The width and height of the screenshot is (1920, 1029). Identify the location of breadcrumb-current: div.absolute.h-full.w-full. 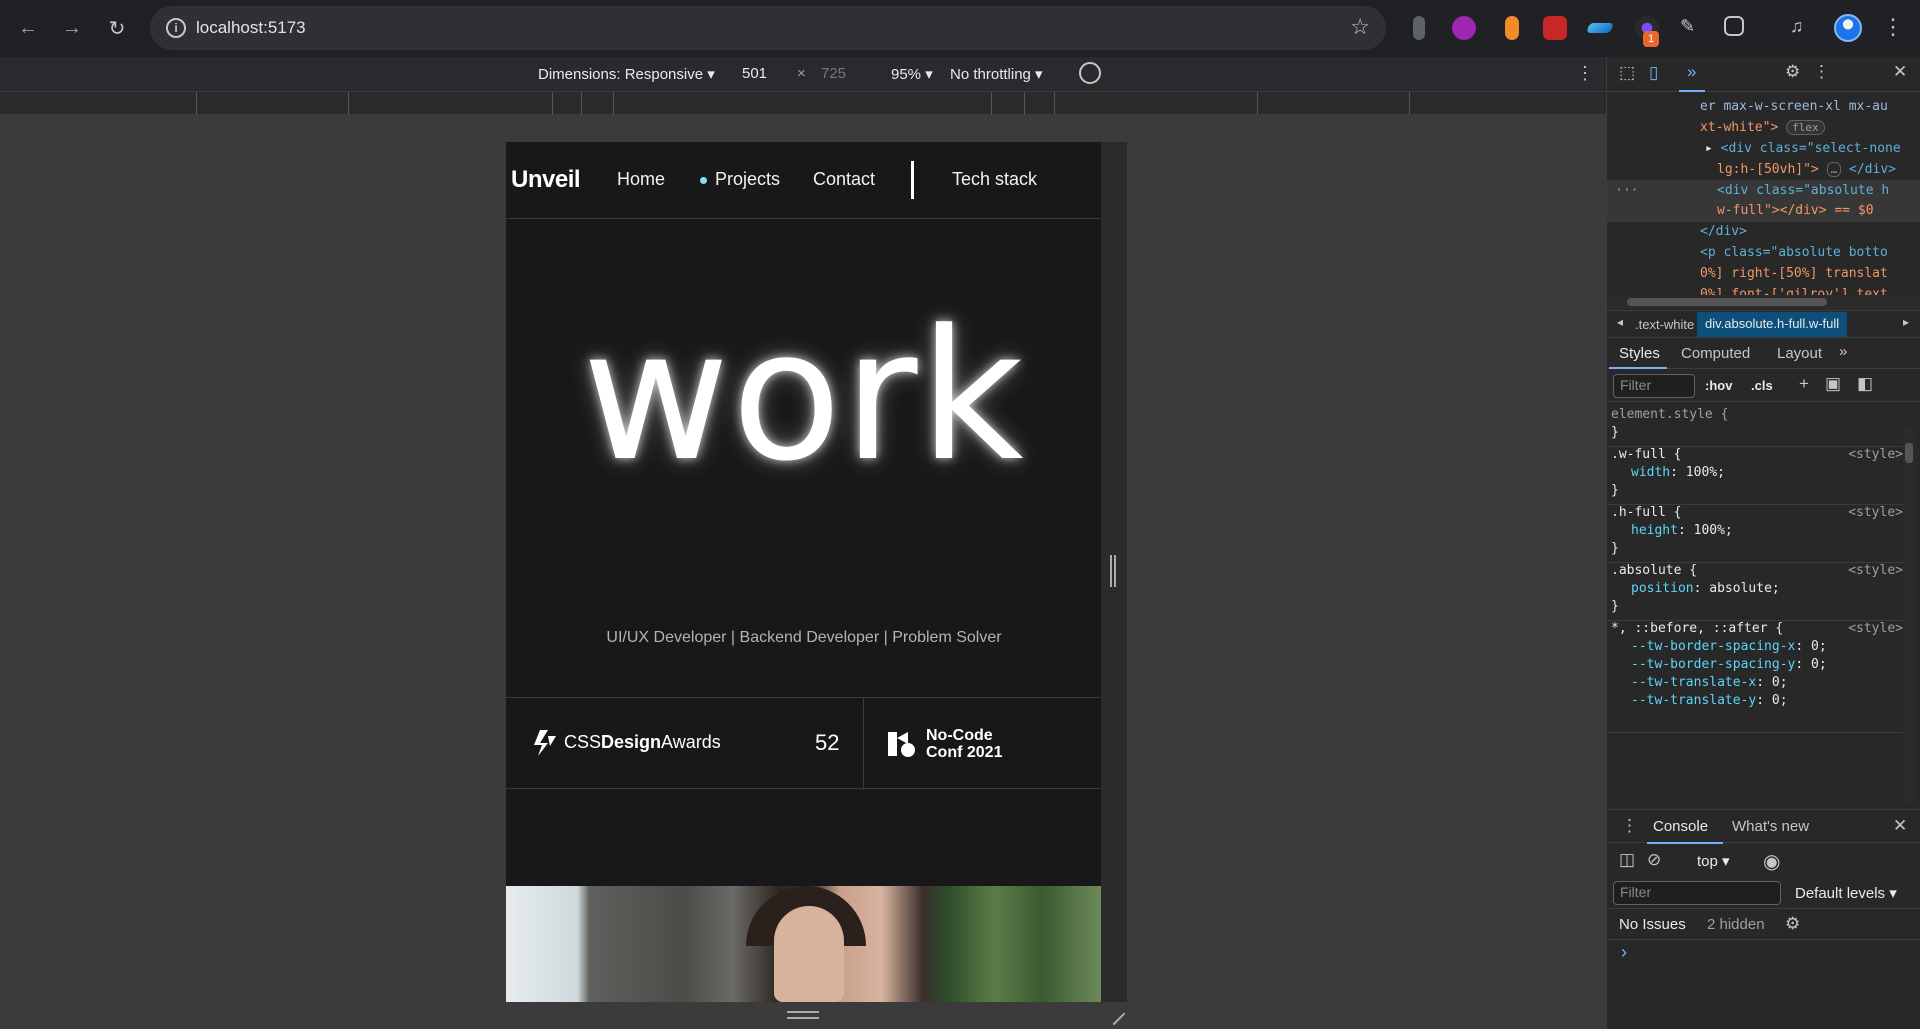
(1772, 324).